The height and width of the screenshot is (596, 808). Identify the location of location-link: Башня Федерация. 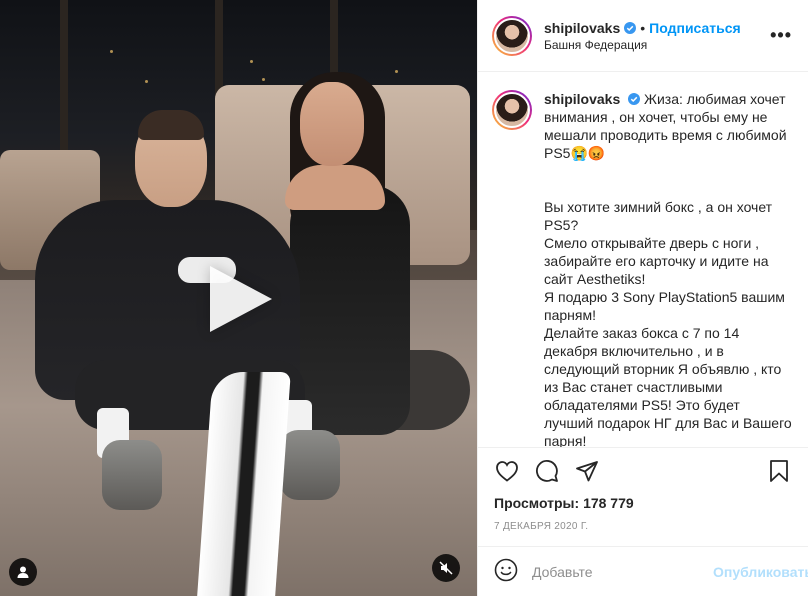
(657, 45).